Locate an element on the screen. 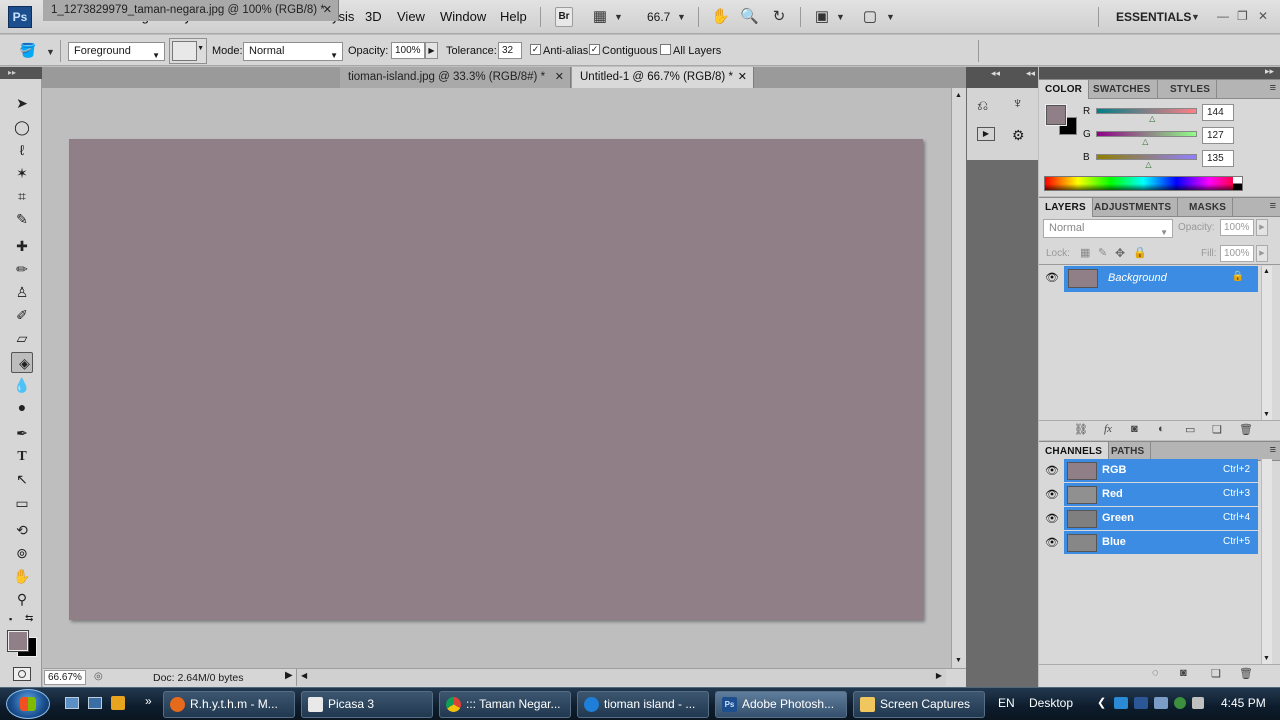 This screenshot has width=1280, height=720. brushes-panel-icon: ♆ is located at coordinates (1017, 103).